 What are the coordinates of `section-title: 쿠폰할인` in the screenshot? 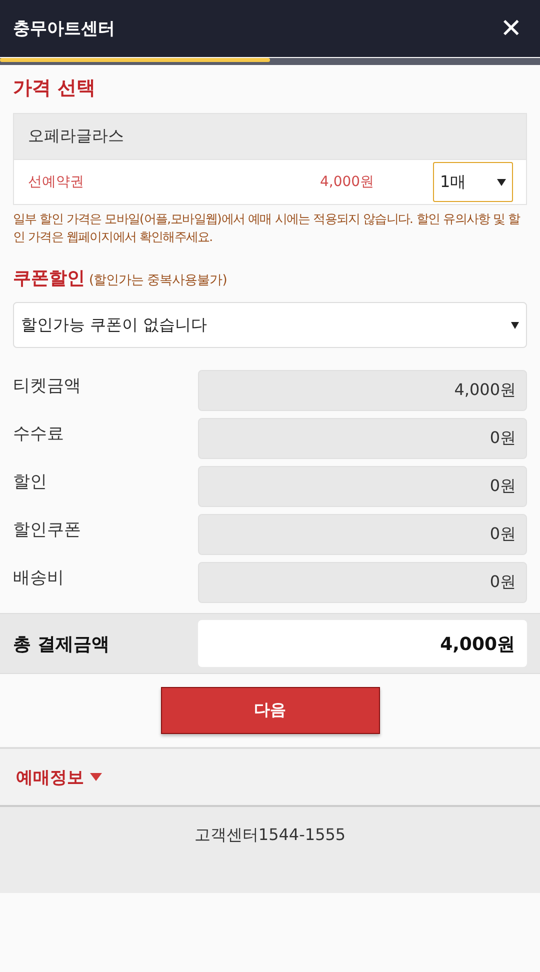 It's located at (49, 278).